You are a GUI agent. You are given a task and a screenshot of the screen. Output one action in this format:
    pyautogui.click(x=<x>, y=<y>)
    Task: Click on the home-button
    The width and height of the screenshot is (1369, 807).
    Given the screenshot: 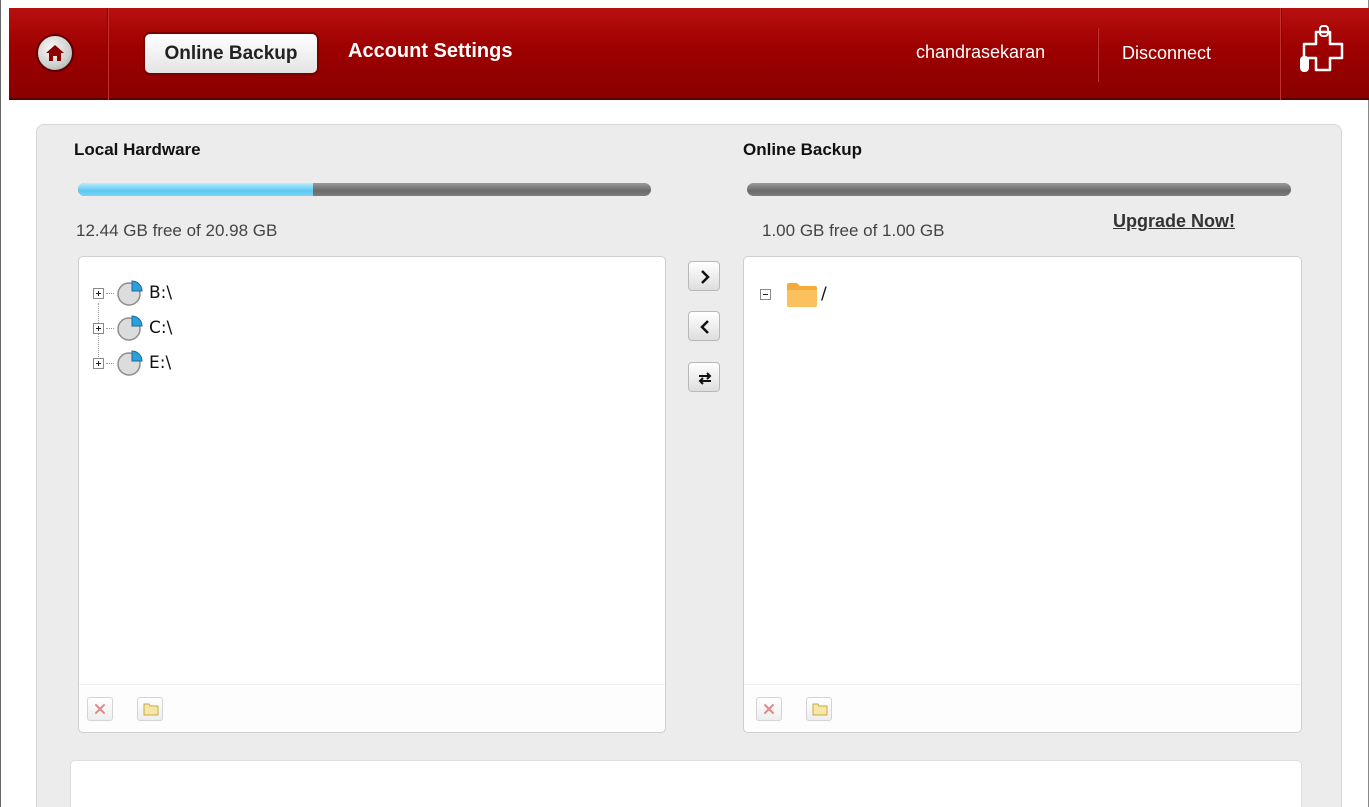 What is the action you would take?
    pyautogui.click(x=55, y=53)
    